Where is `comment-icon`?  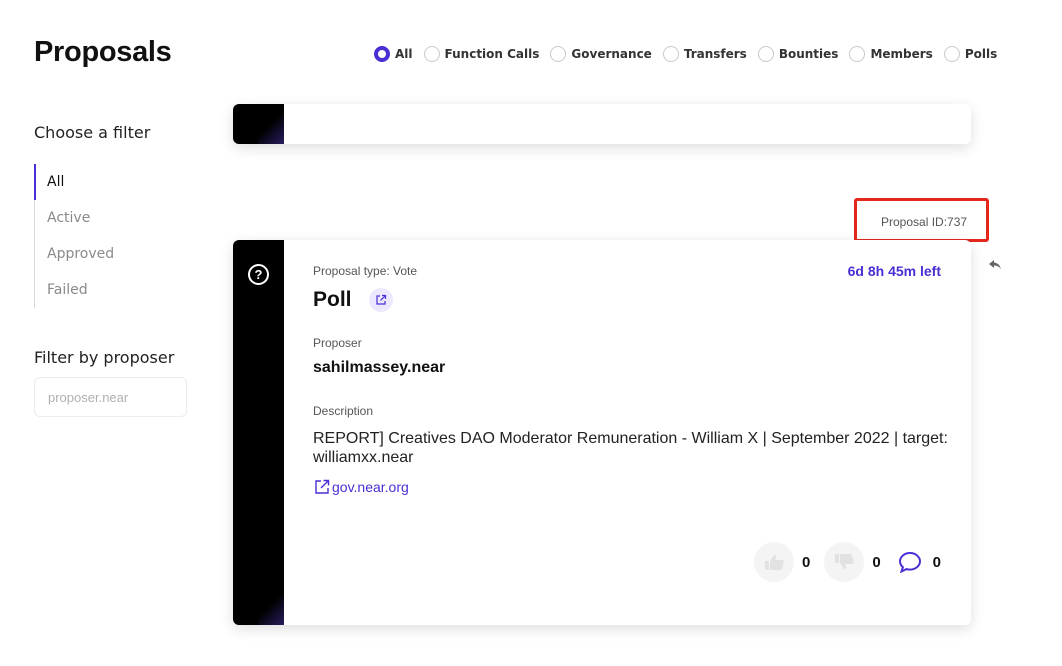 comment-icon is located at coordinates (910, 562).